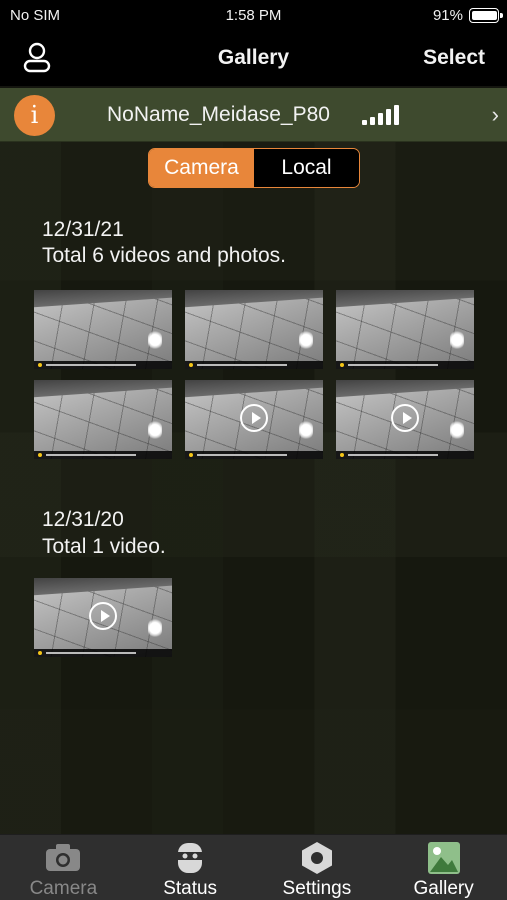  I want to click on status-bar: No SIM 1:58 PM 91%, so click(253, 16).